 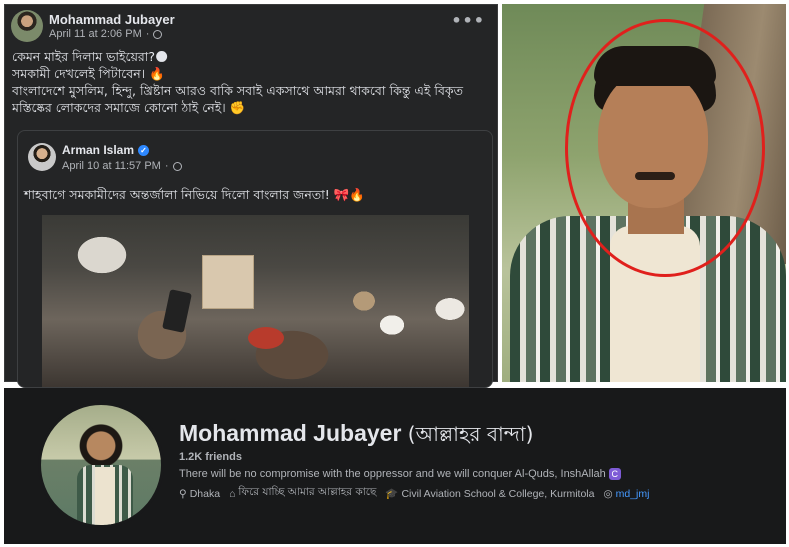 What do you see at coordinates (205, 494) in the screenshot?
I see `location-text: Dhaka` at bounding box center [205, 494].